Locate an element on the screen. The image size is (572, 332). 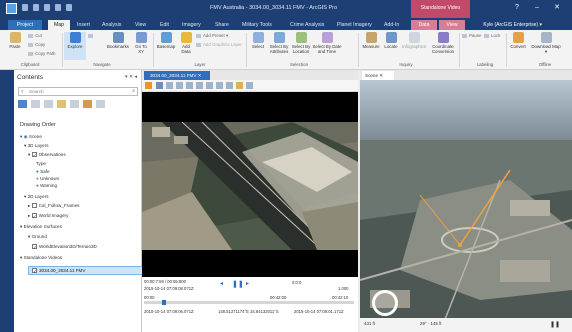
contents-search-input: ▿ Search ⌕ is located at coordinates (78, 91).